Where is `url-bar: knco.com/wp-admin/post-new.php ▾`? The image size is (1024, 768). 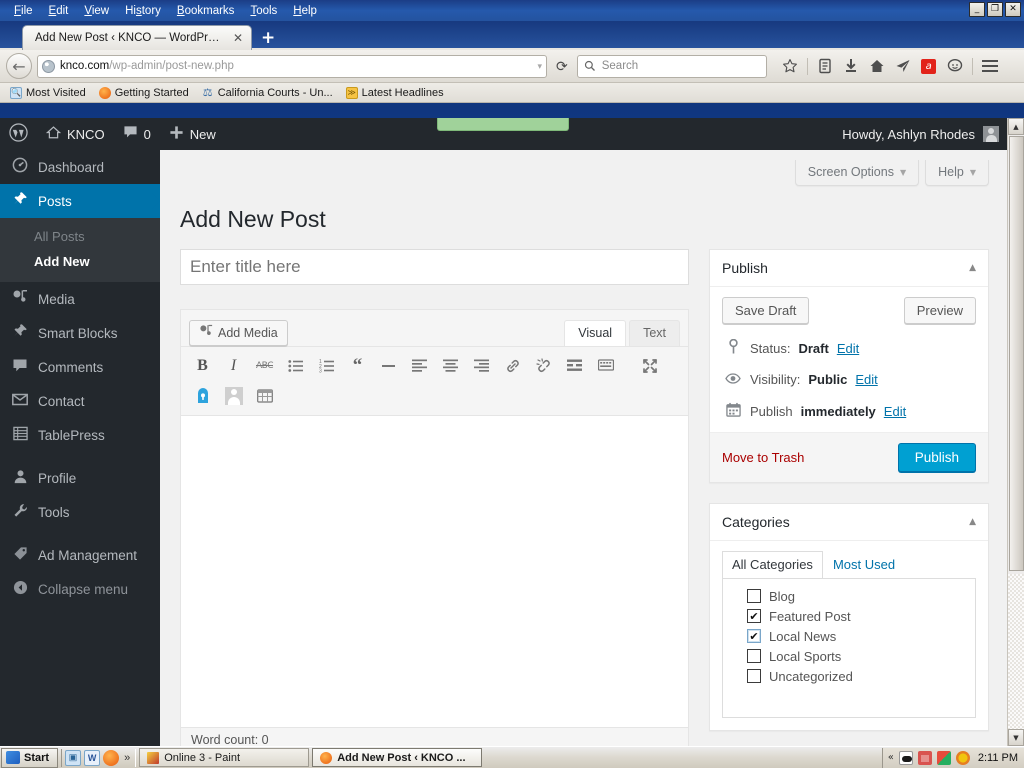 url-bar: knco.com/wp-admin/post-new.php ▾ is located at coordinates (292, 66).